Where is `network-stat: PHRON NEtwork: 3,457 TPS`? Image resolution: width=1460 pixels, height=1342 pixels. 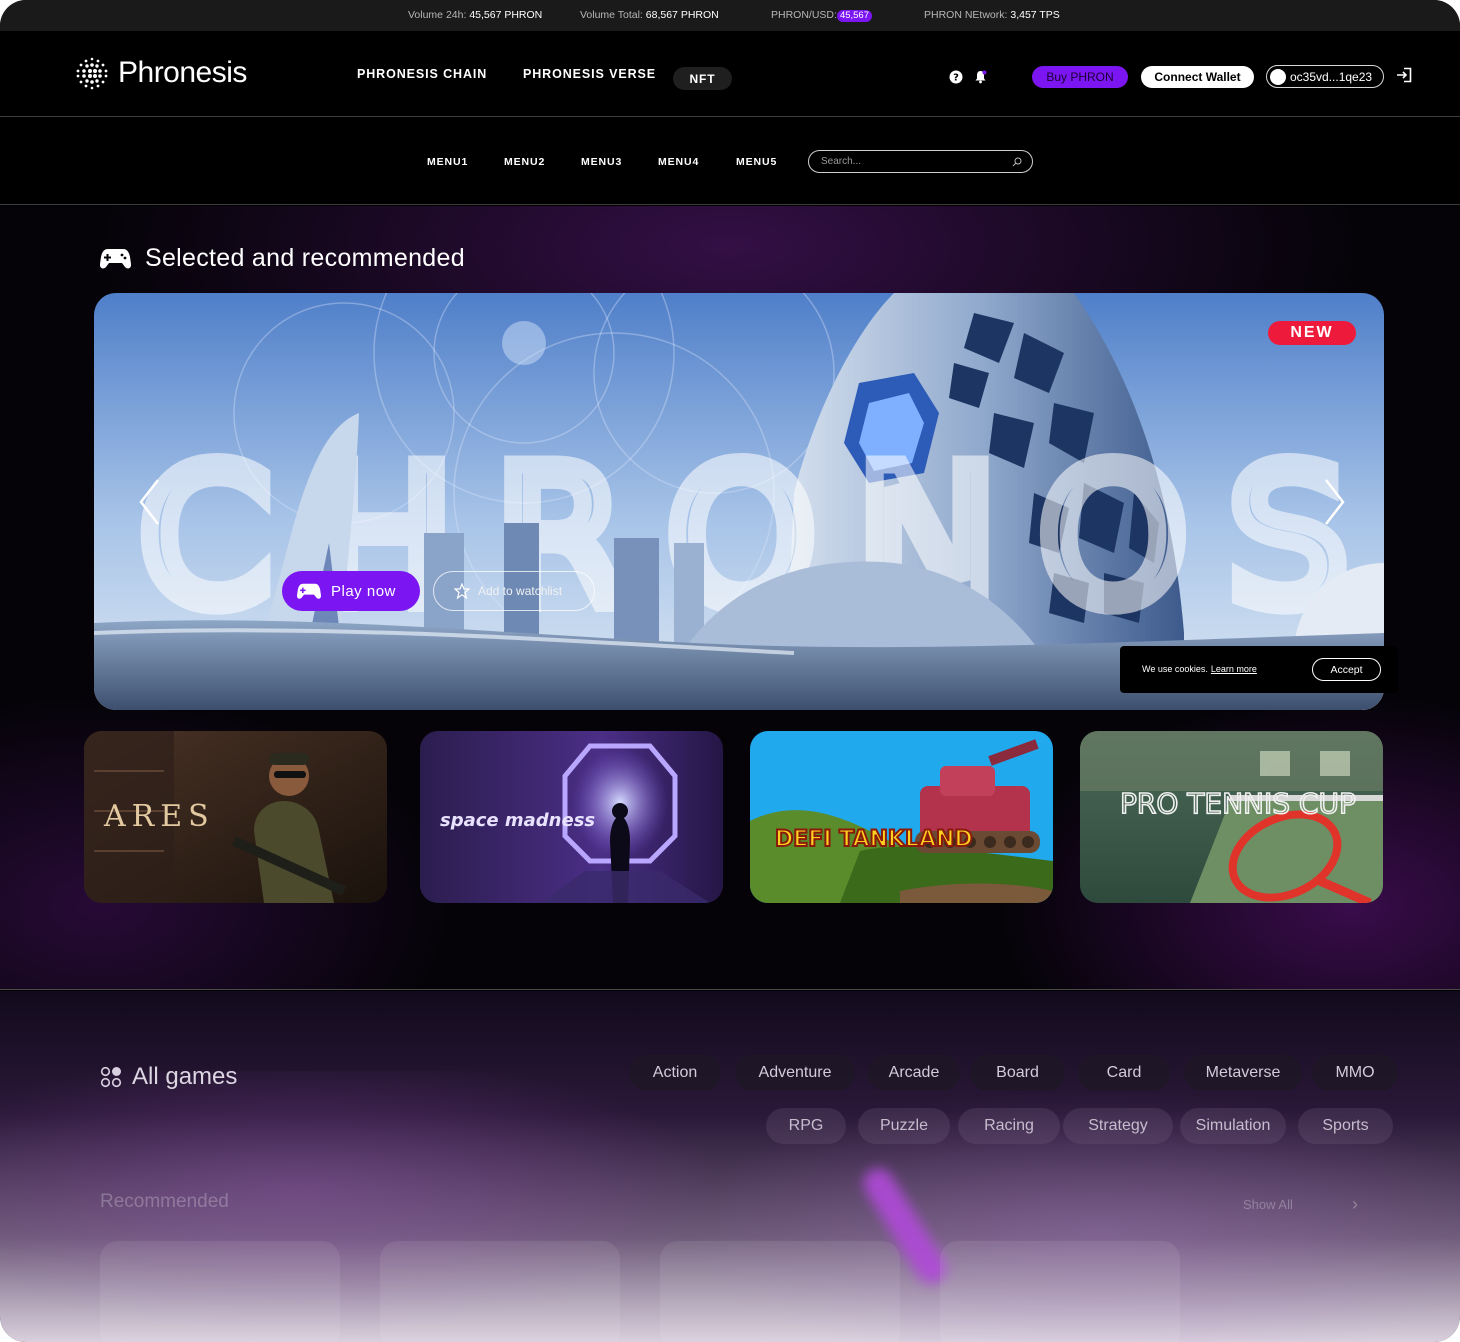 network-stat: PHRON NEtwork: 3,457 TPS is located at coordinates (992, 15).